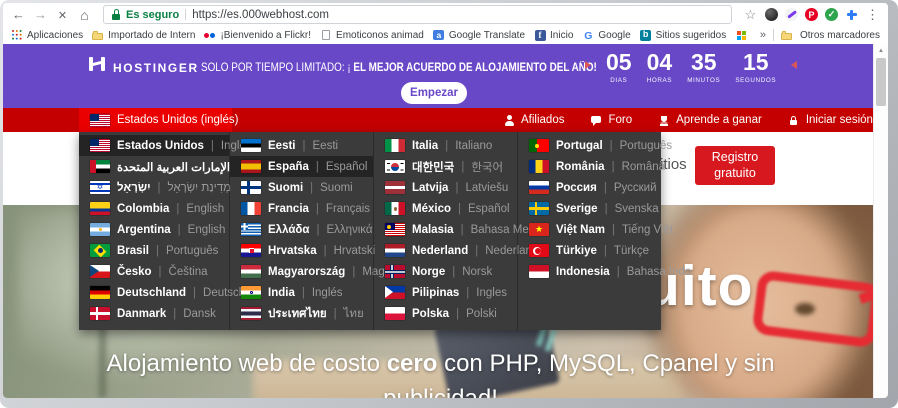 Image resolution: width=898 pixels, height=408 pixels. What do you see at coordinates (580, 166) in the screenshot?
I see `country-name: România` at bounding box center [580, 166].